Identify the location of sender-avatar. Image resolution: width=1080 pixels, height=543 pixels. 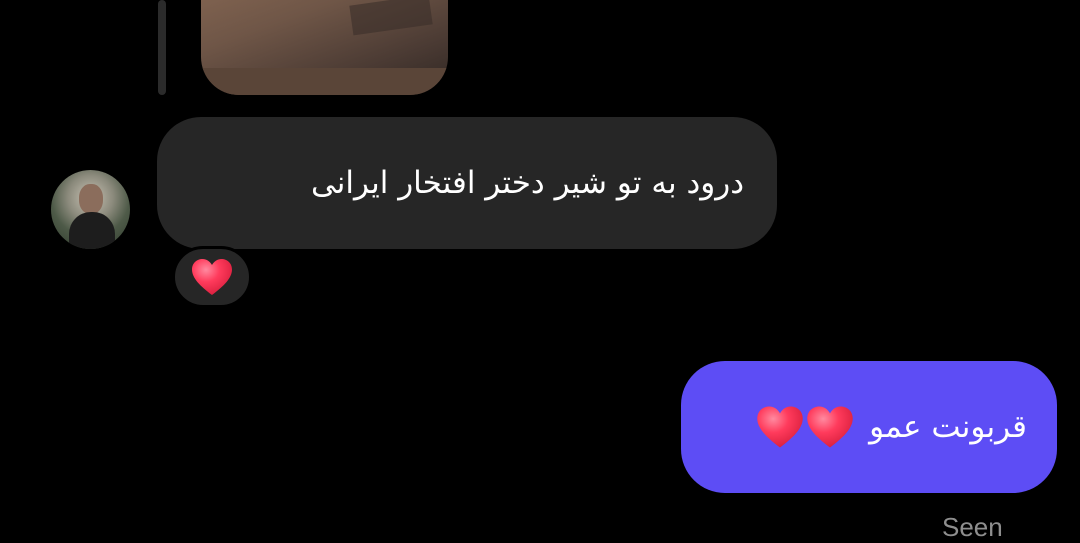
(90, 209).